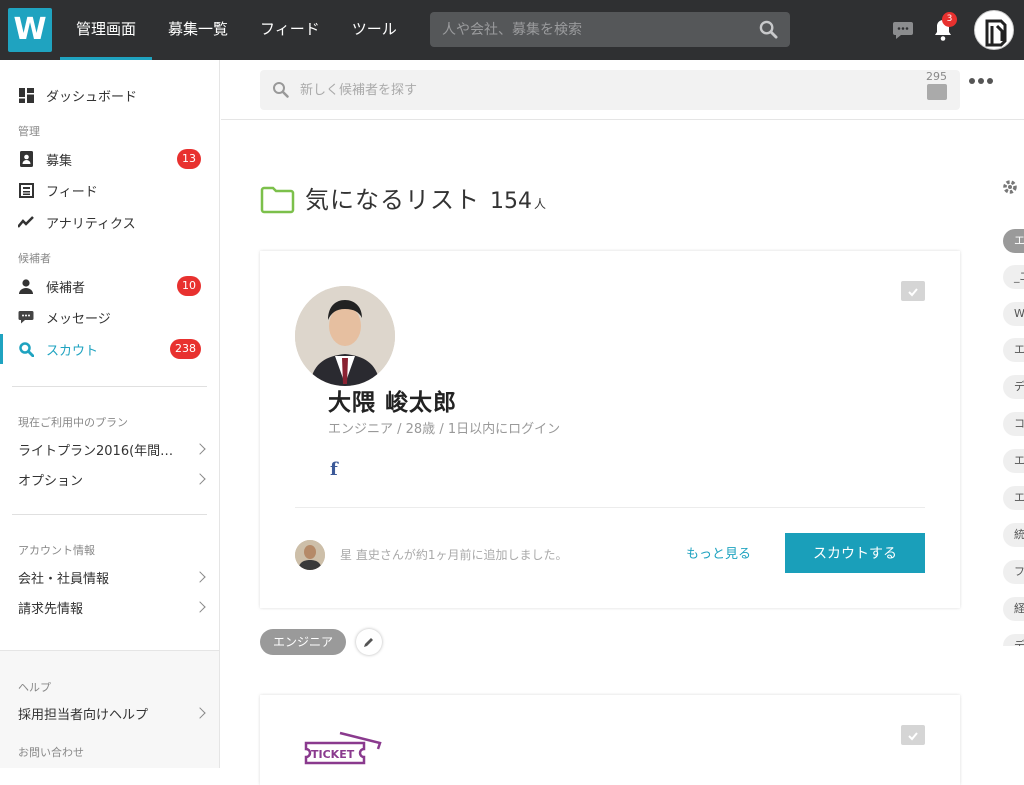  I want to click on sidebar-item-label: ダッシュボード, so click(92, 97).